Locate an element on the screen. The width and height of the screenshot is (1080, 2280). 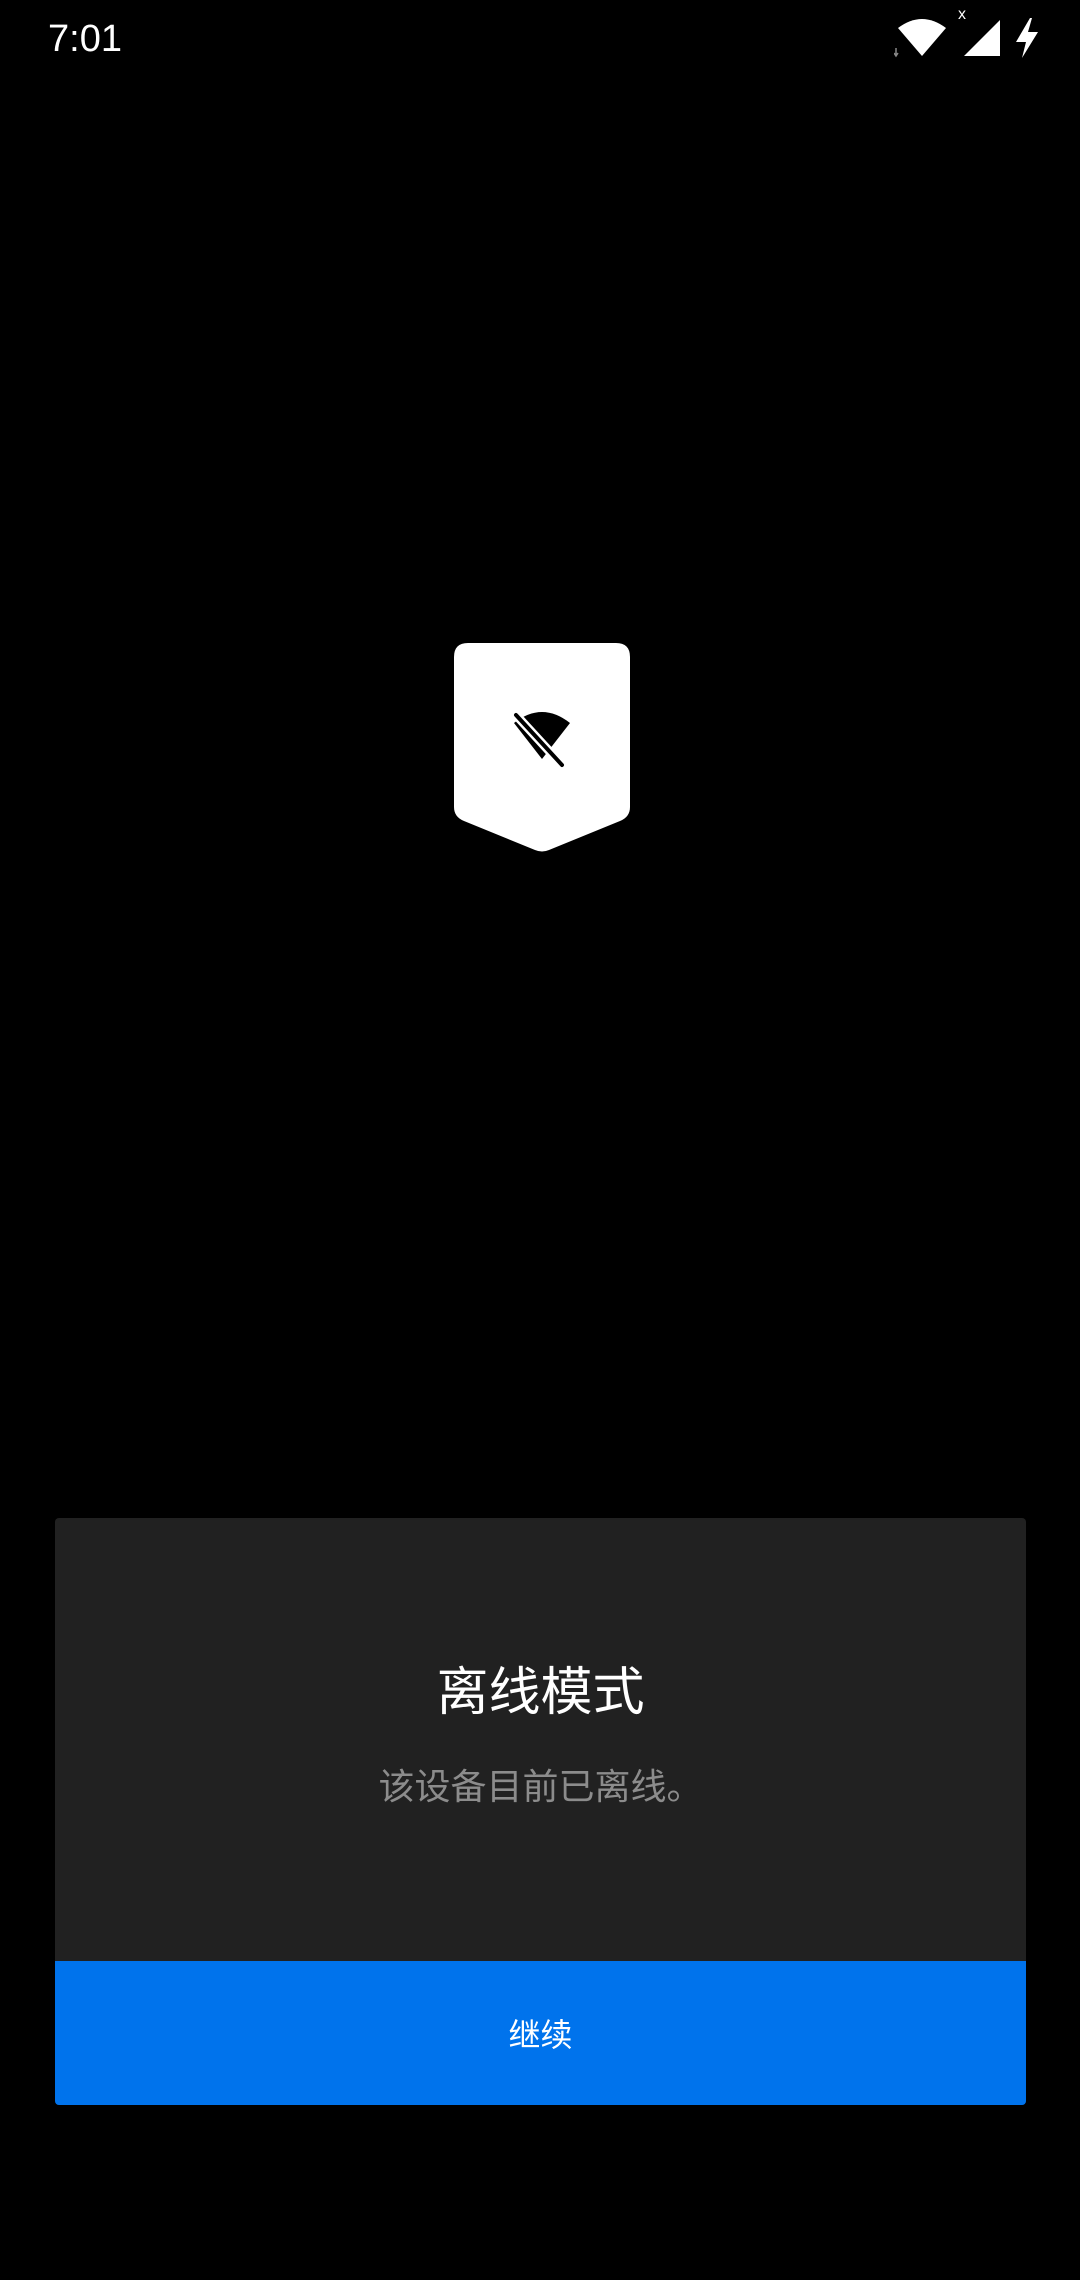
status-bar: 7:01 x is located at coordinates (540, 40).